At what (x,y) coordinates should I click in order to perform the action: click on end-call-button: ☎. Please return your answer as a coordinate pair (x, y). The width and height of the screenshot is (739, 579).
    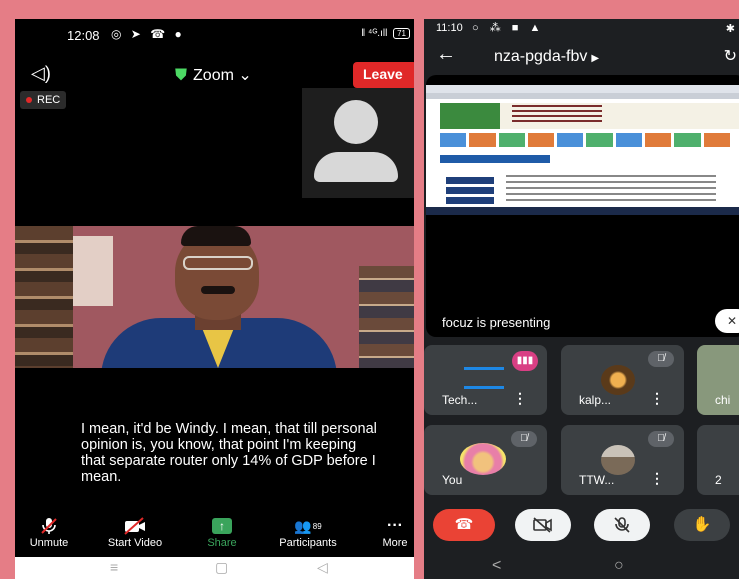
    Looking at the image, I should click on (464, 525).